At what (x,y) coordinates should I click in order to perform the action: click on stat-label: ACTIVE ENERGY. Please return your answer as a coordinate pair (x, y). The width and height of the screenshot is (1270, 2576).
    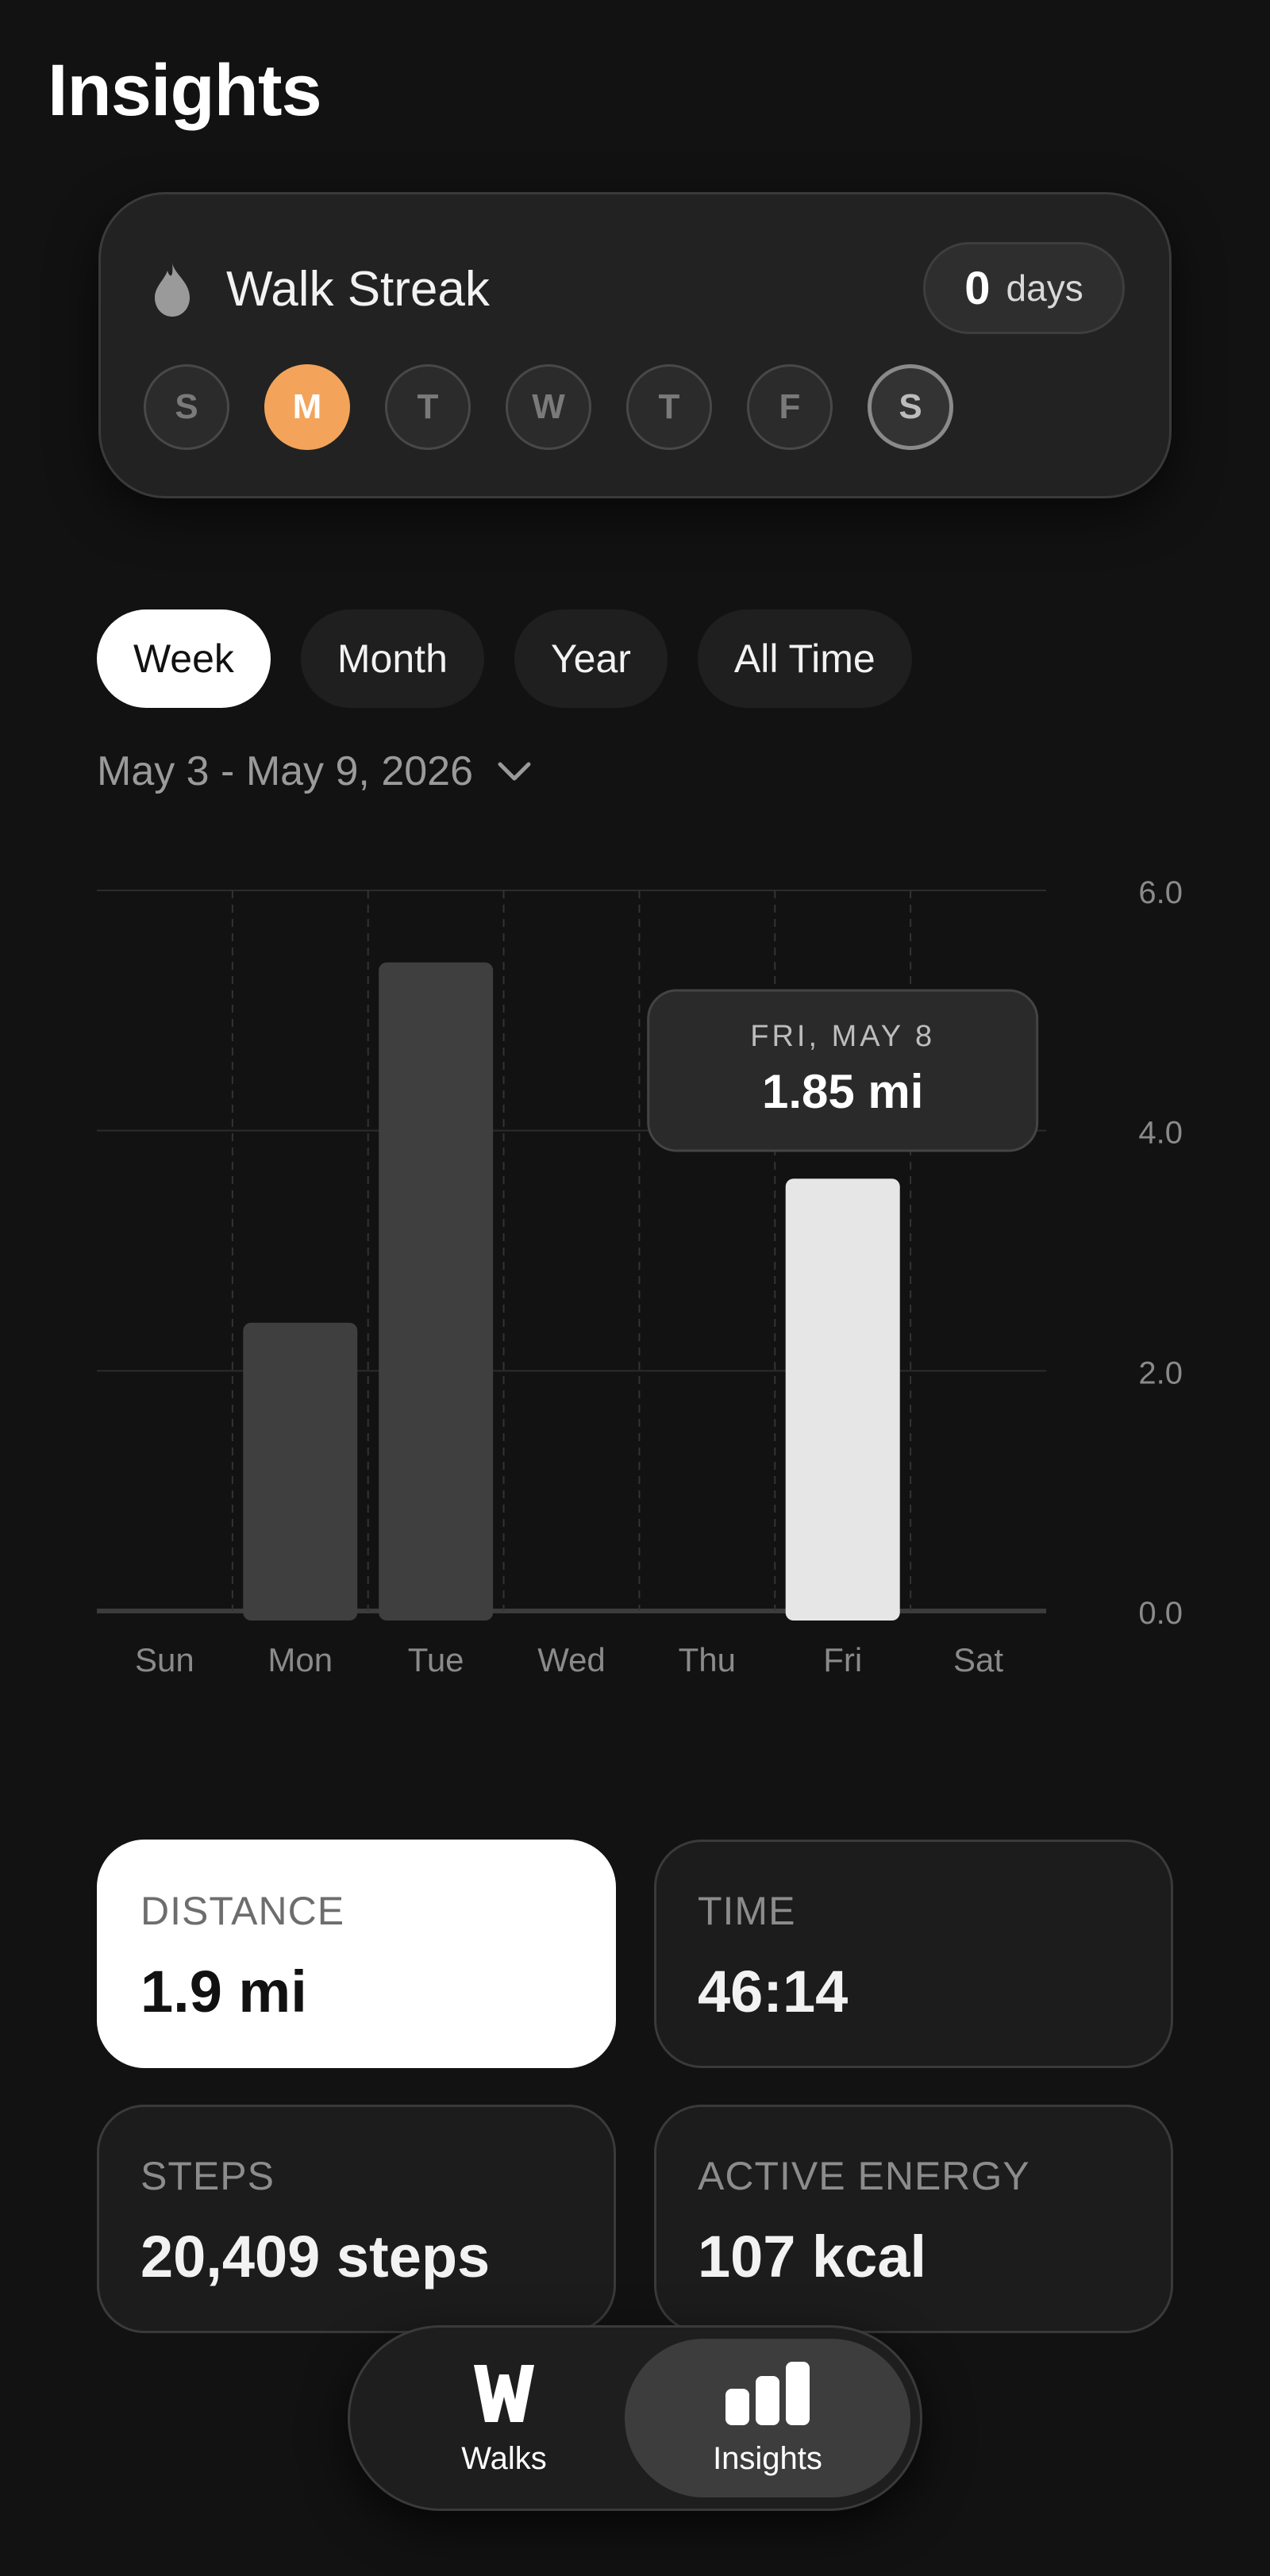
    Looking at the image, I should click on (864, 2176).